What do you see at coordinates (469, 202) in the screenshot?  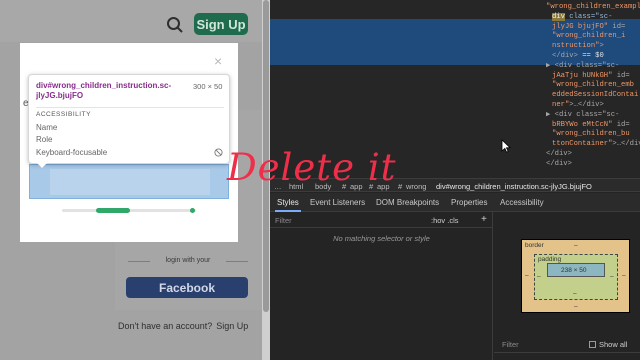 I see `tab-properties: Properties` at bounding box center [469, 202].